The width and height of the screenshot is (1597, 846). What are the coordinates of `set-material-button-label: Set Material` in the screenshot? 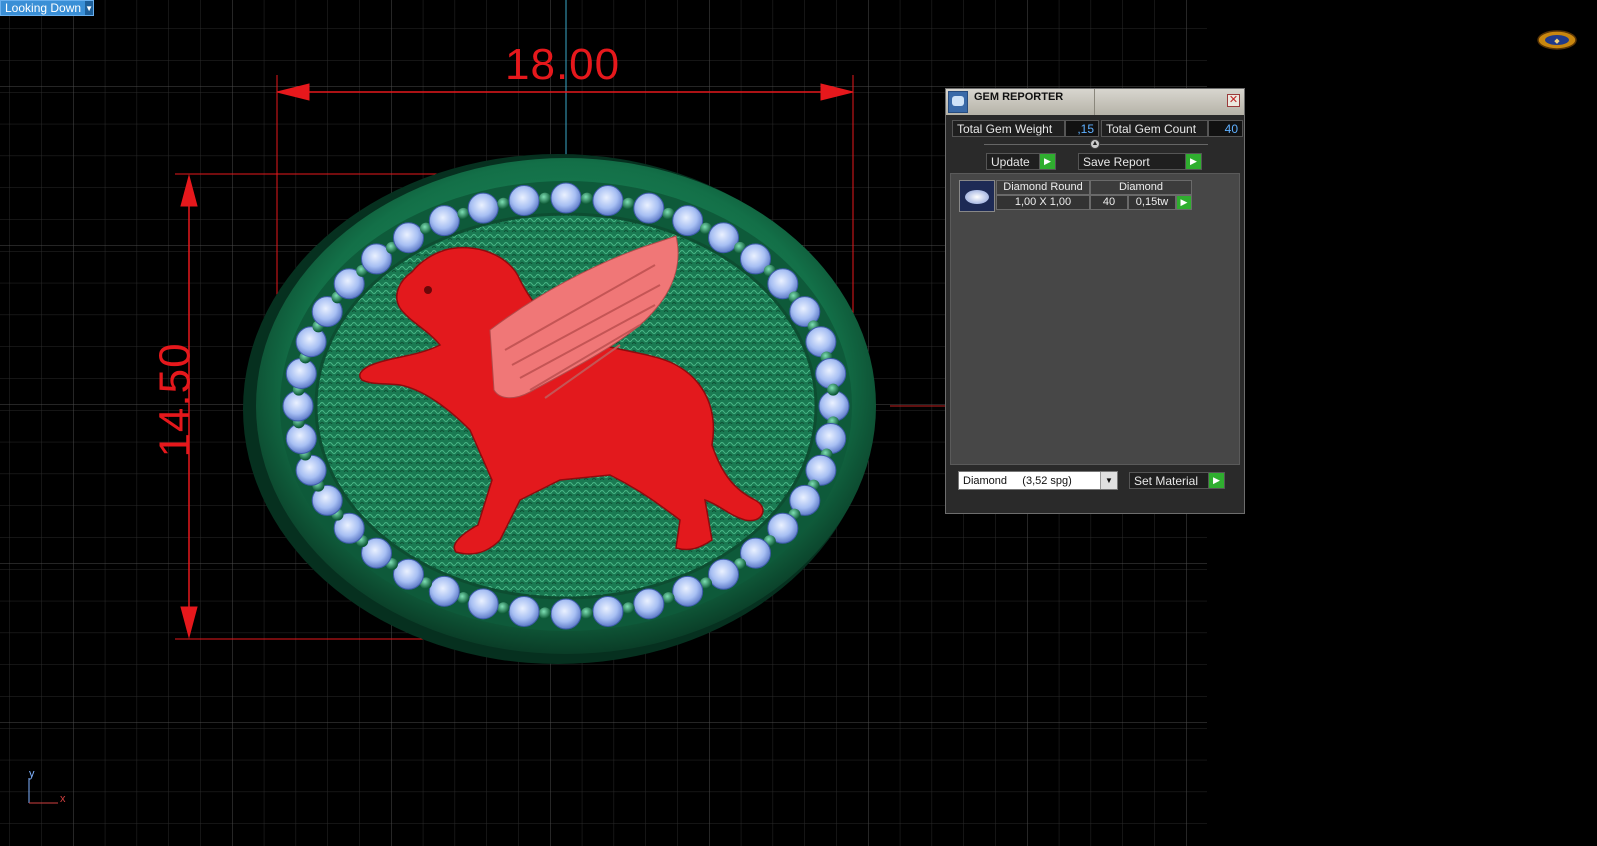 It's located at (1166, 480).